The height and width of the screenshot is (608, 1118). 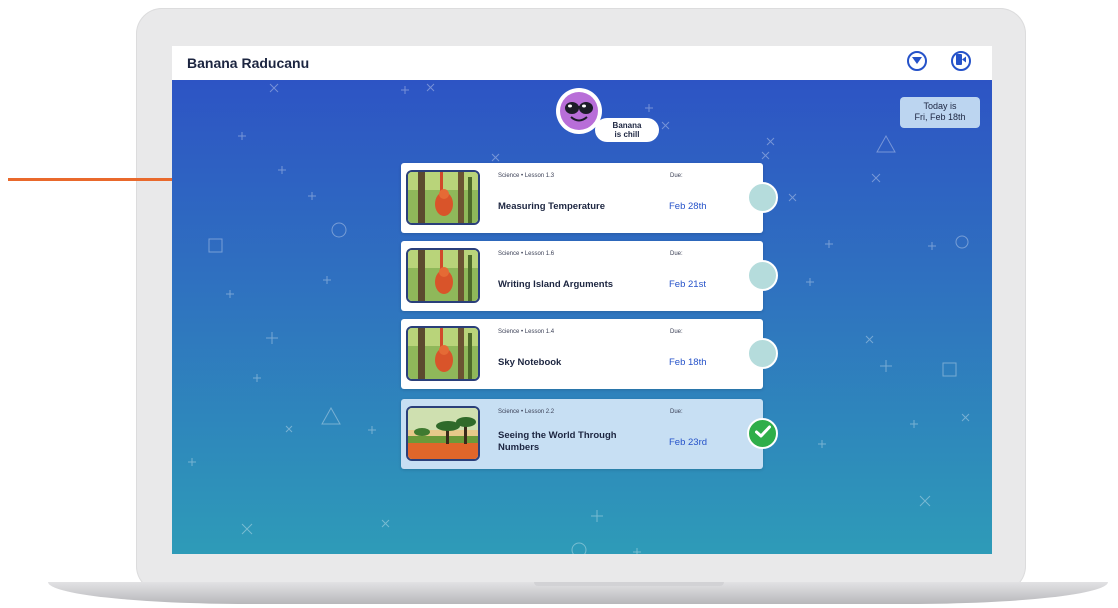 I want to click on logout-button, so click(x=961, y=61).